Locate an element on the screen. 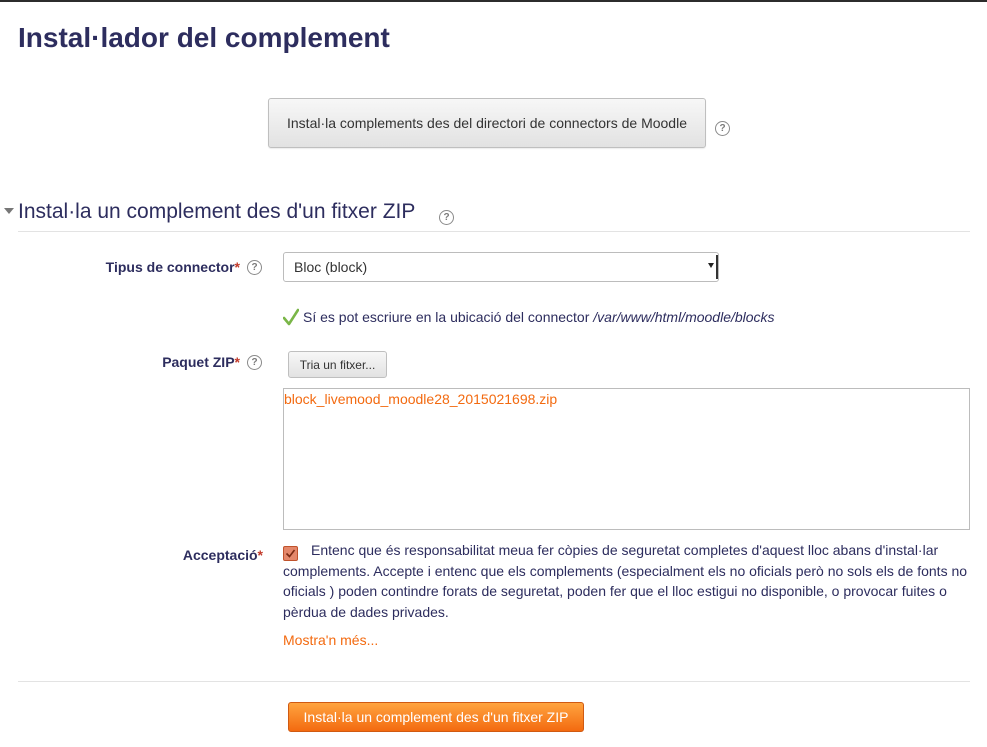  chevron-down-icon is located at coordinates (711, 265).